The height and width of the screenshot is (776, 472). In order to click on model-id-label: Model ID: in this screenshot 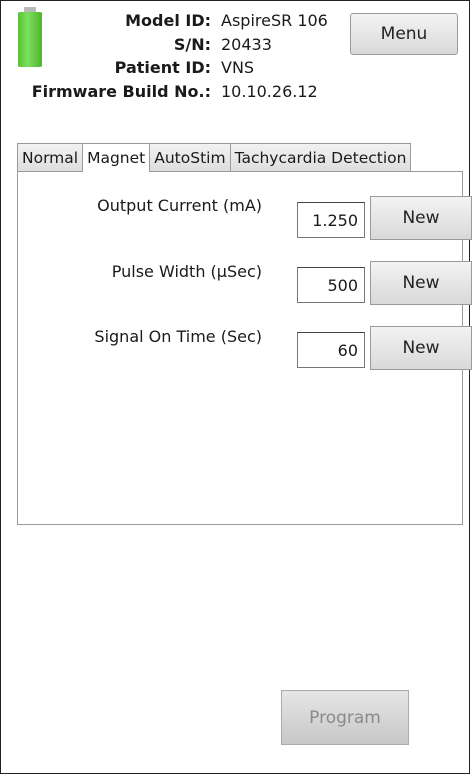, I will do `click(168, 20)`.